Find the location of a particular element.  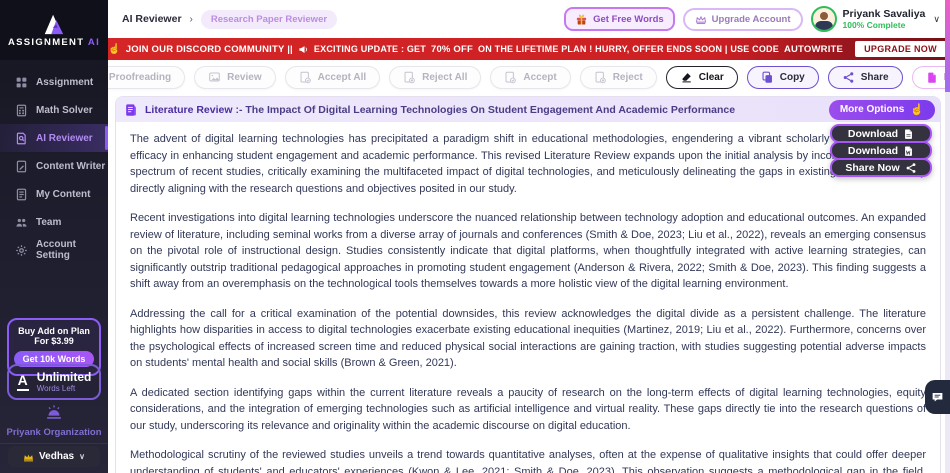

avatar-body is located at coordinates (823, 25).